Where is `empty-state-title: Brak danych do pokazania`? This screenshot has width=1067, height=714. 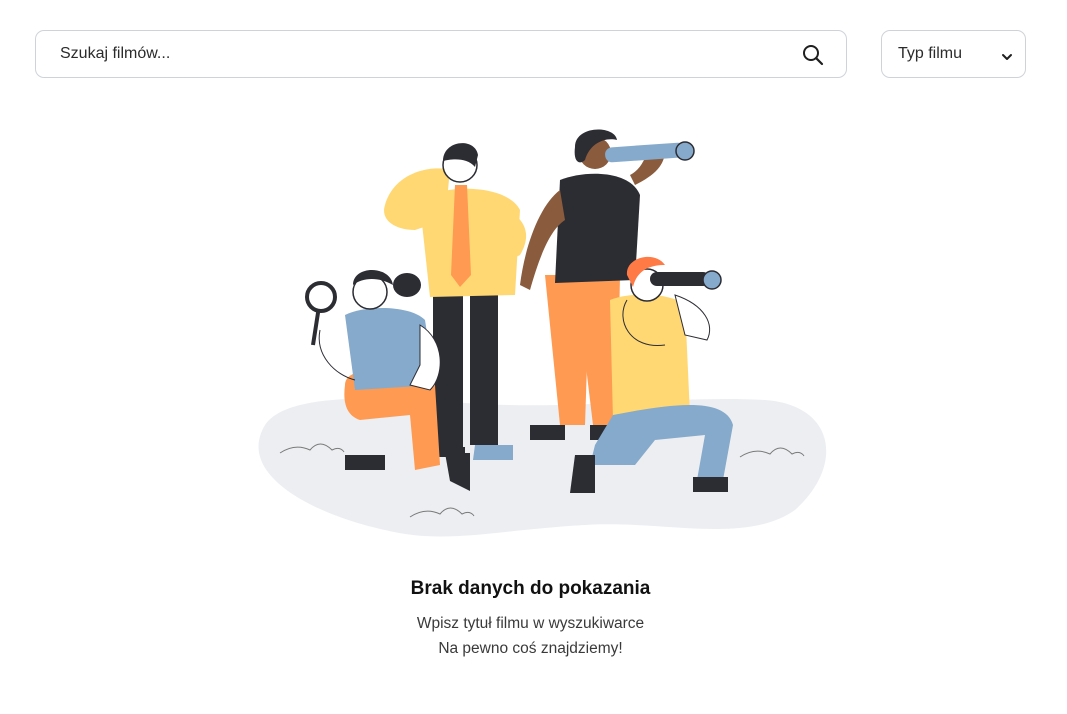 empty-state-title: Brak danych do pokazania is located at coordinates (530, 588).